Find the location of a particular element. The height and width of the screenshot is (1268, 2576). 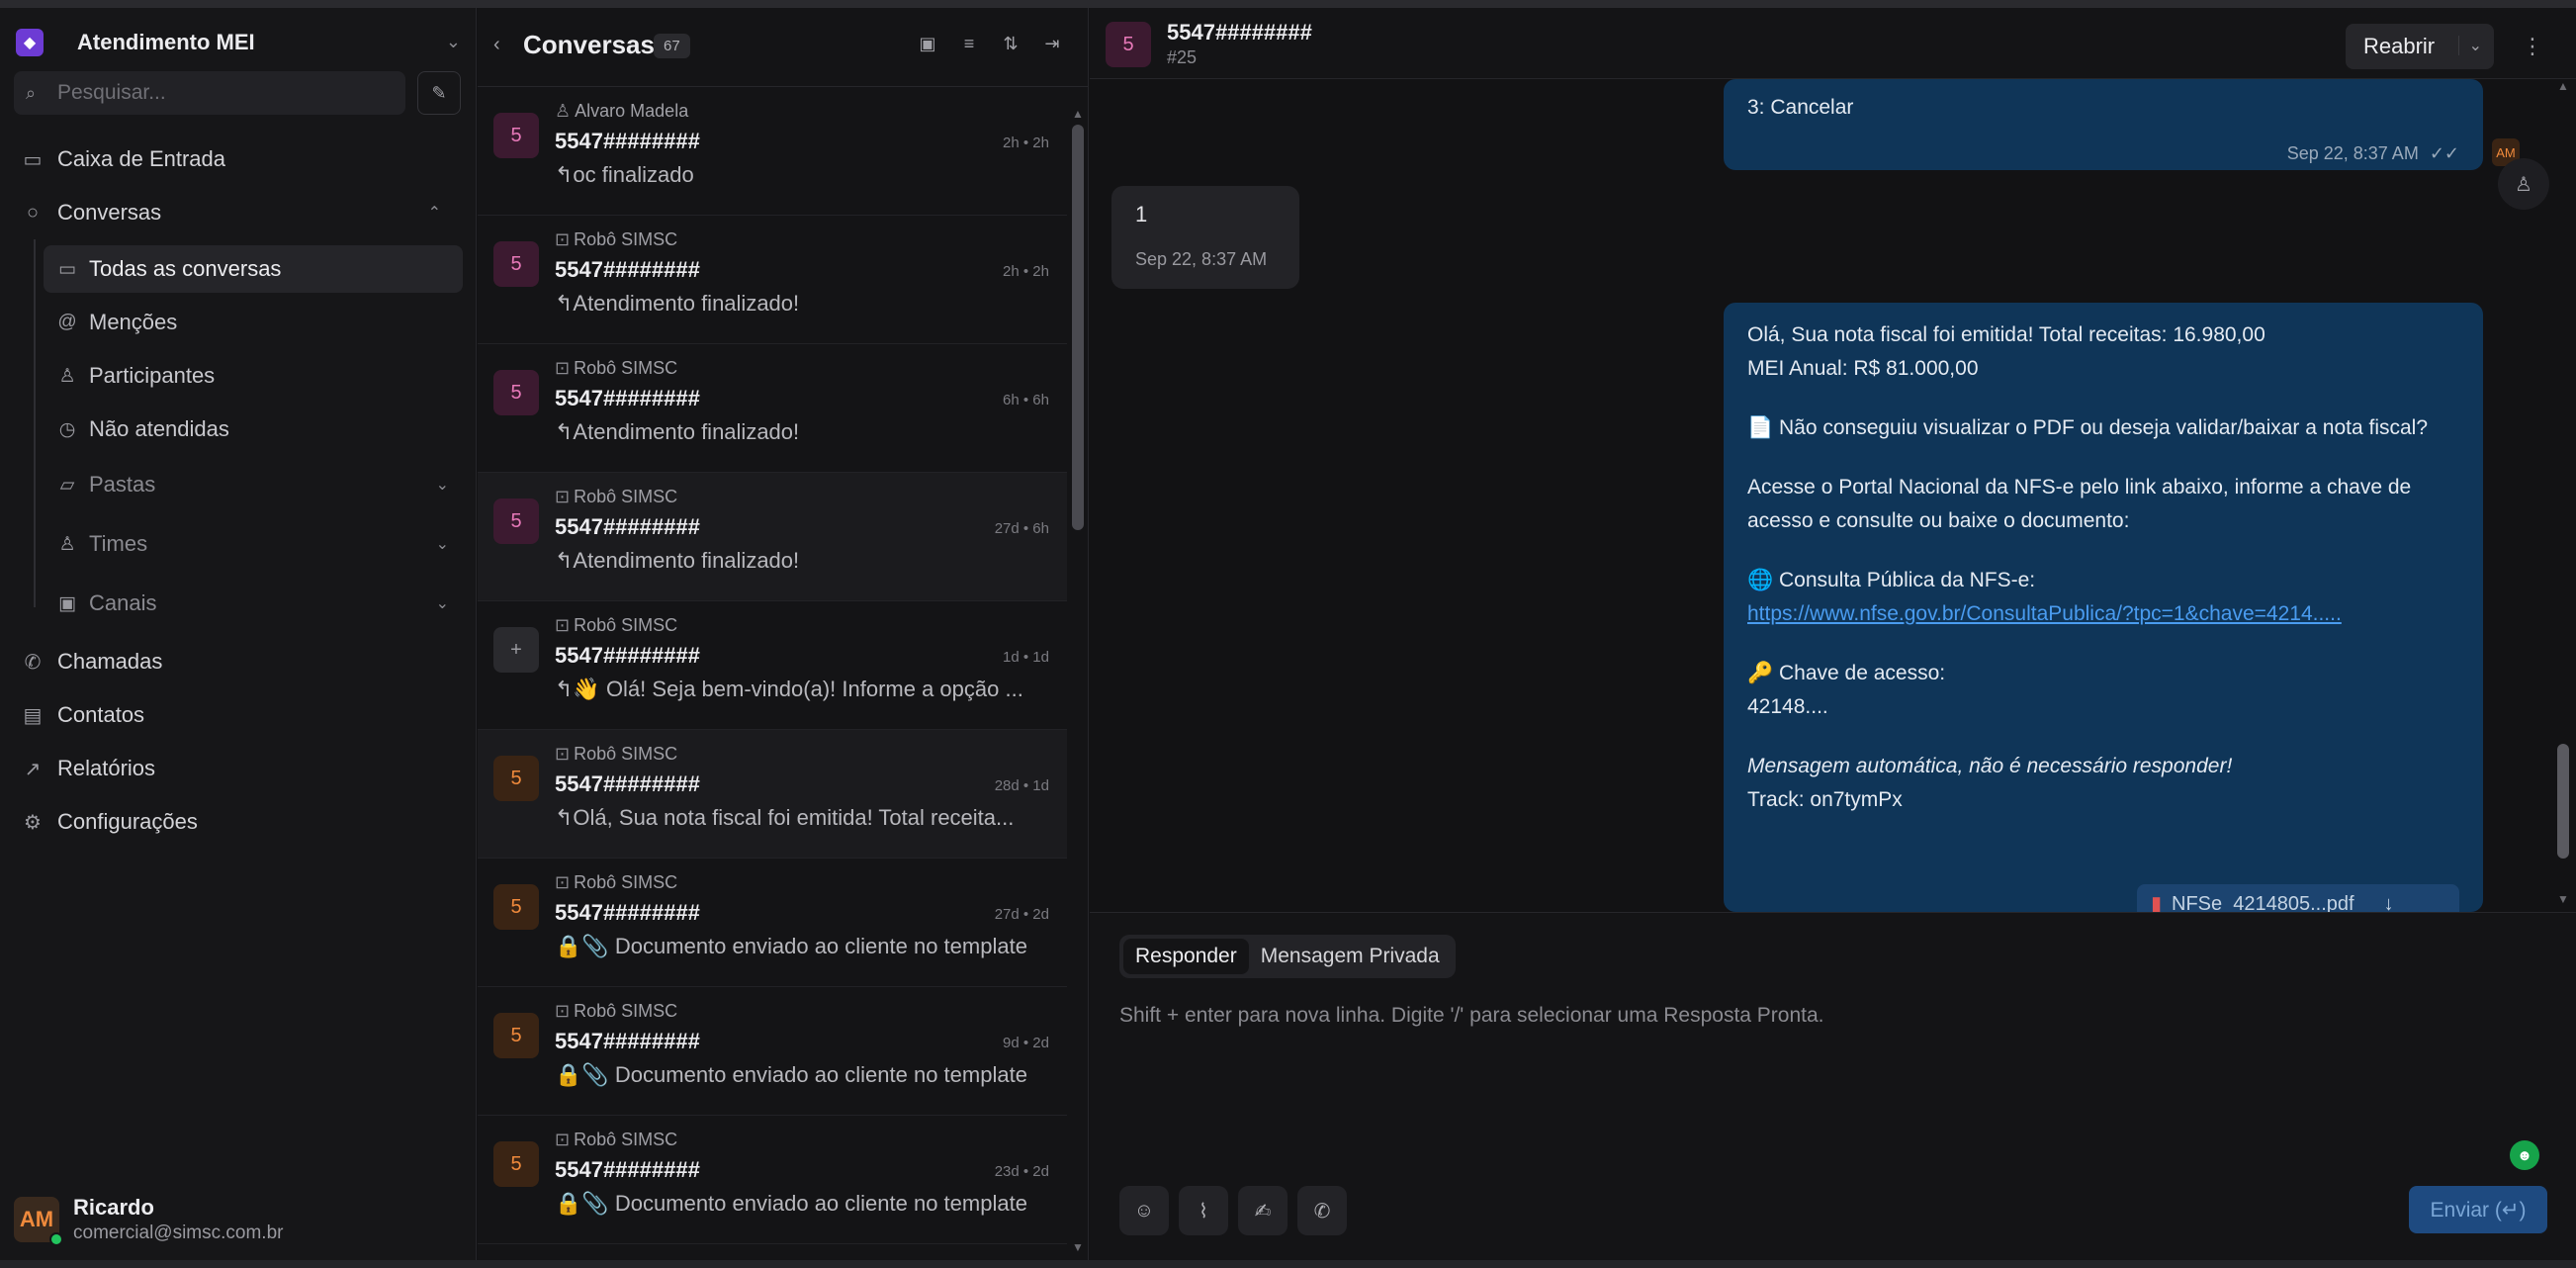

avatar: AM is located at coordinates (38, 1221).